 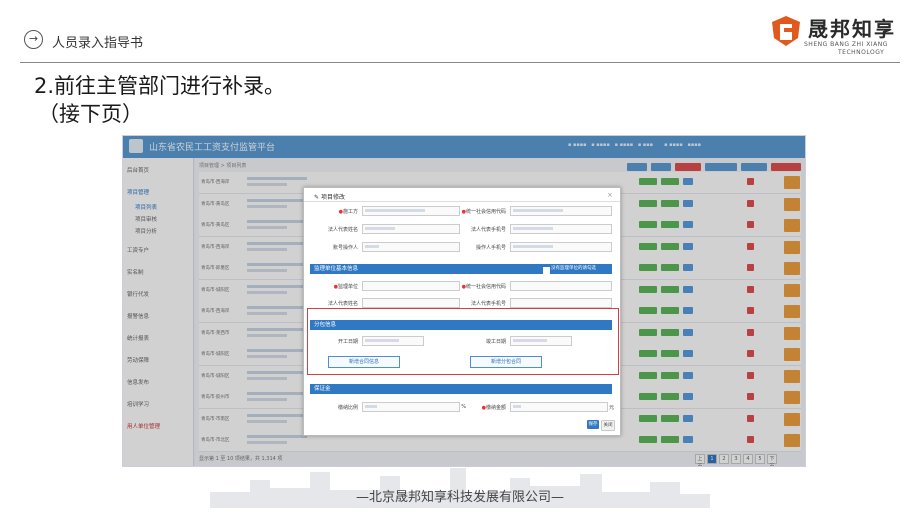 I want to click on deposit-ratio-input, so click(x=411, y=407).